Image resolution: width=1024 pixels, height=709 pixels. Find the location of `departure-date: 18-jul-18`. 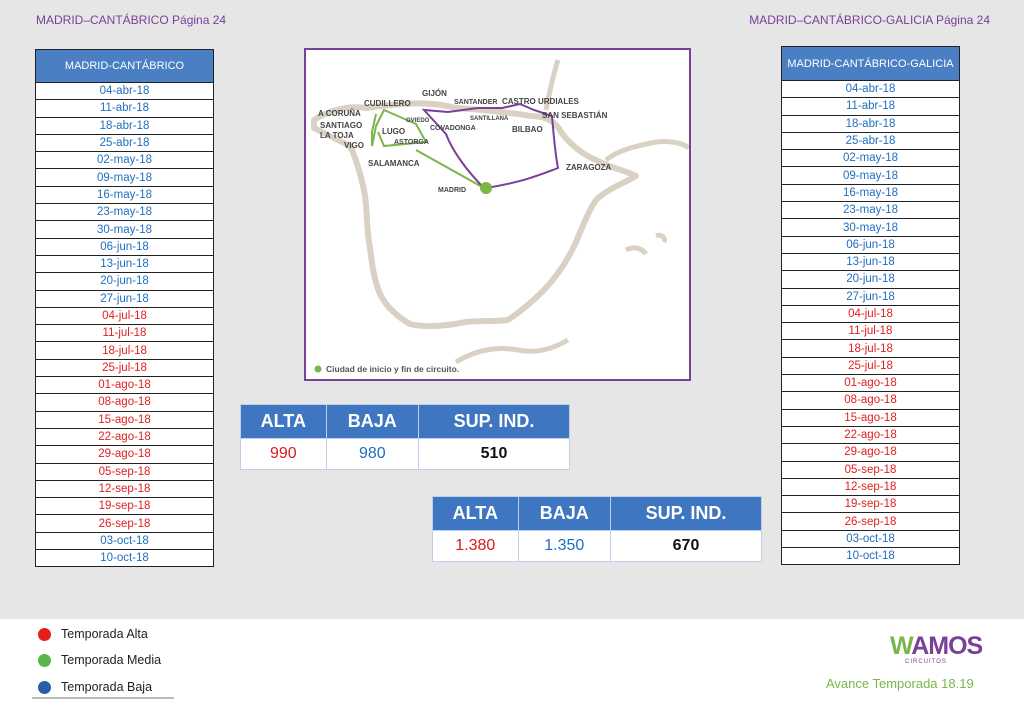

departure-date: 18-jul-18 is located at coordinates (124, 350).